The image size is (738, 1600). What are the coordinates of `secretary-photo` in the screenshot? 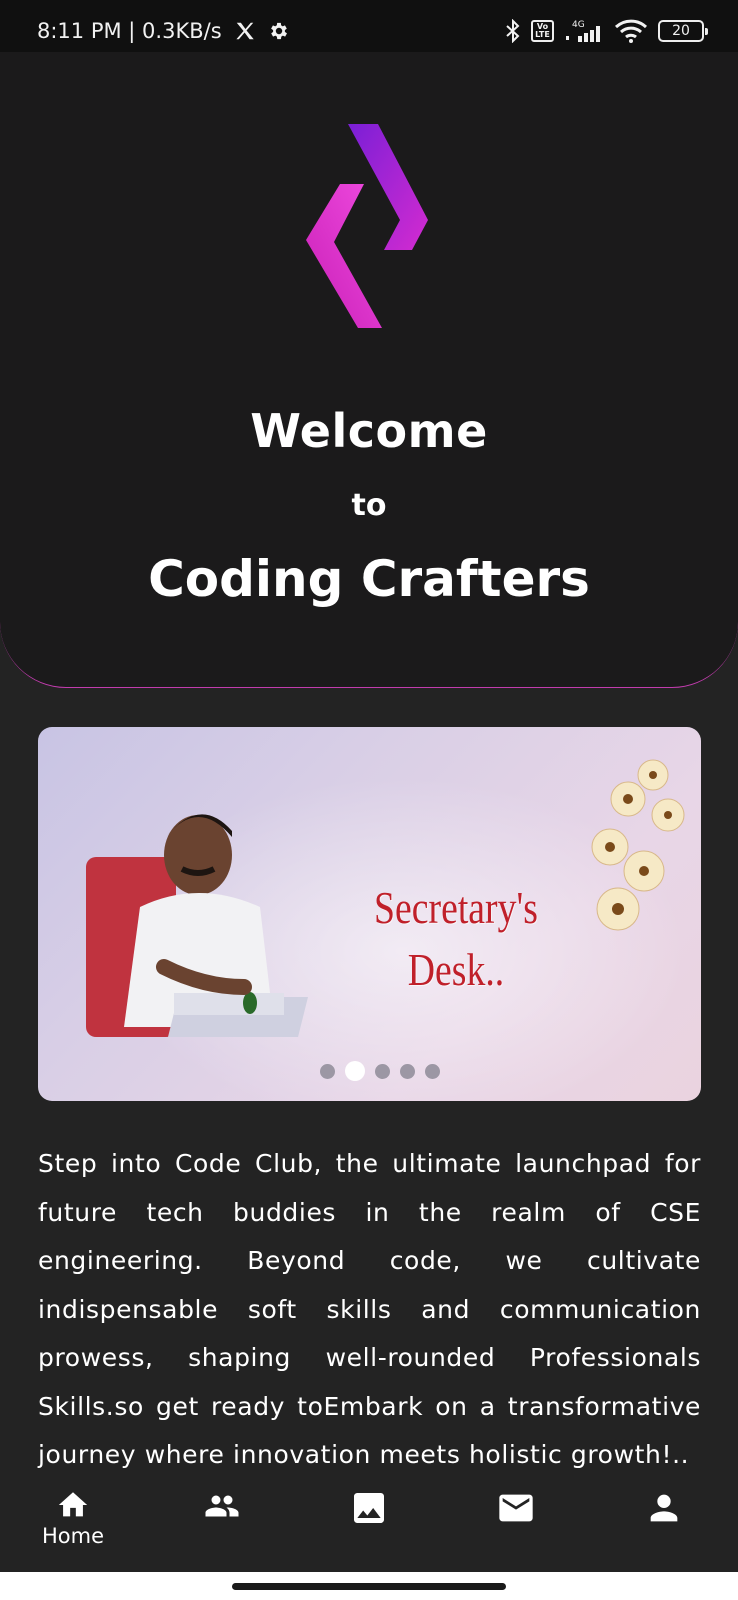 It's located at (197, 925).